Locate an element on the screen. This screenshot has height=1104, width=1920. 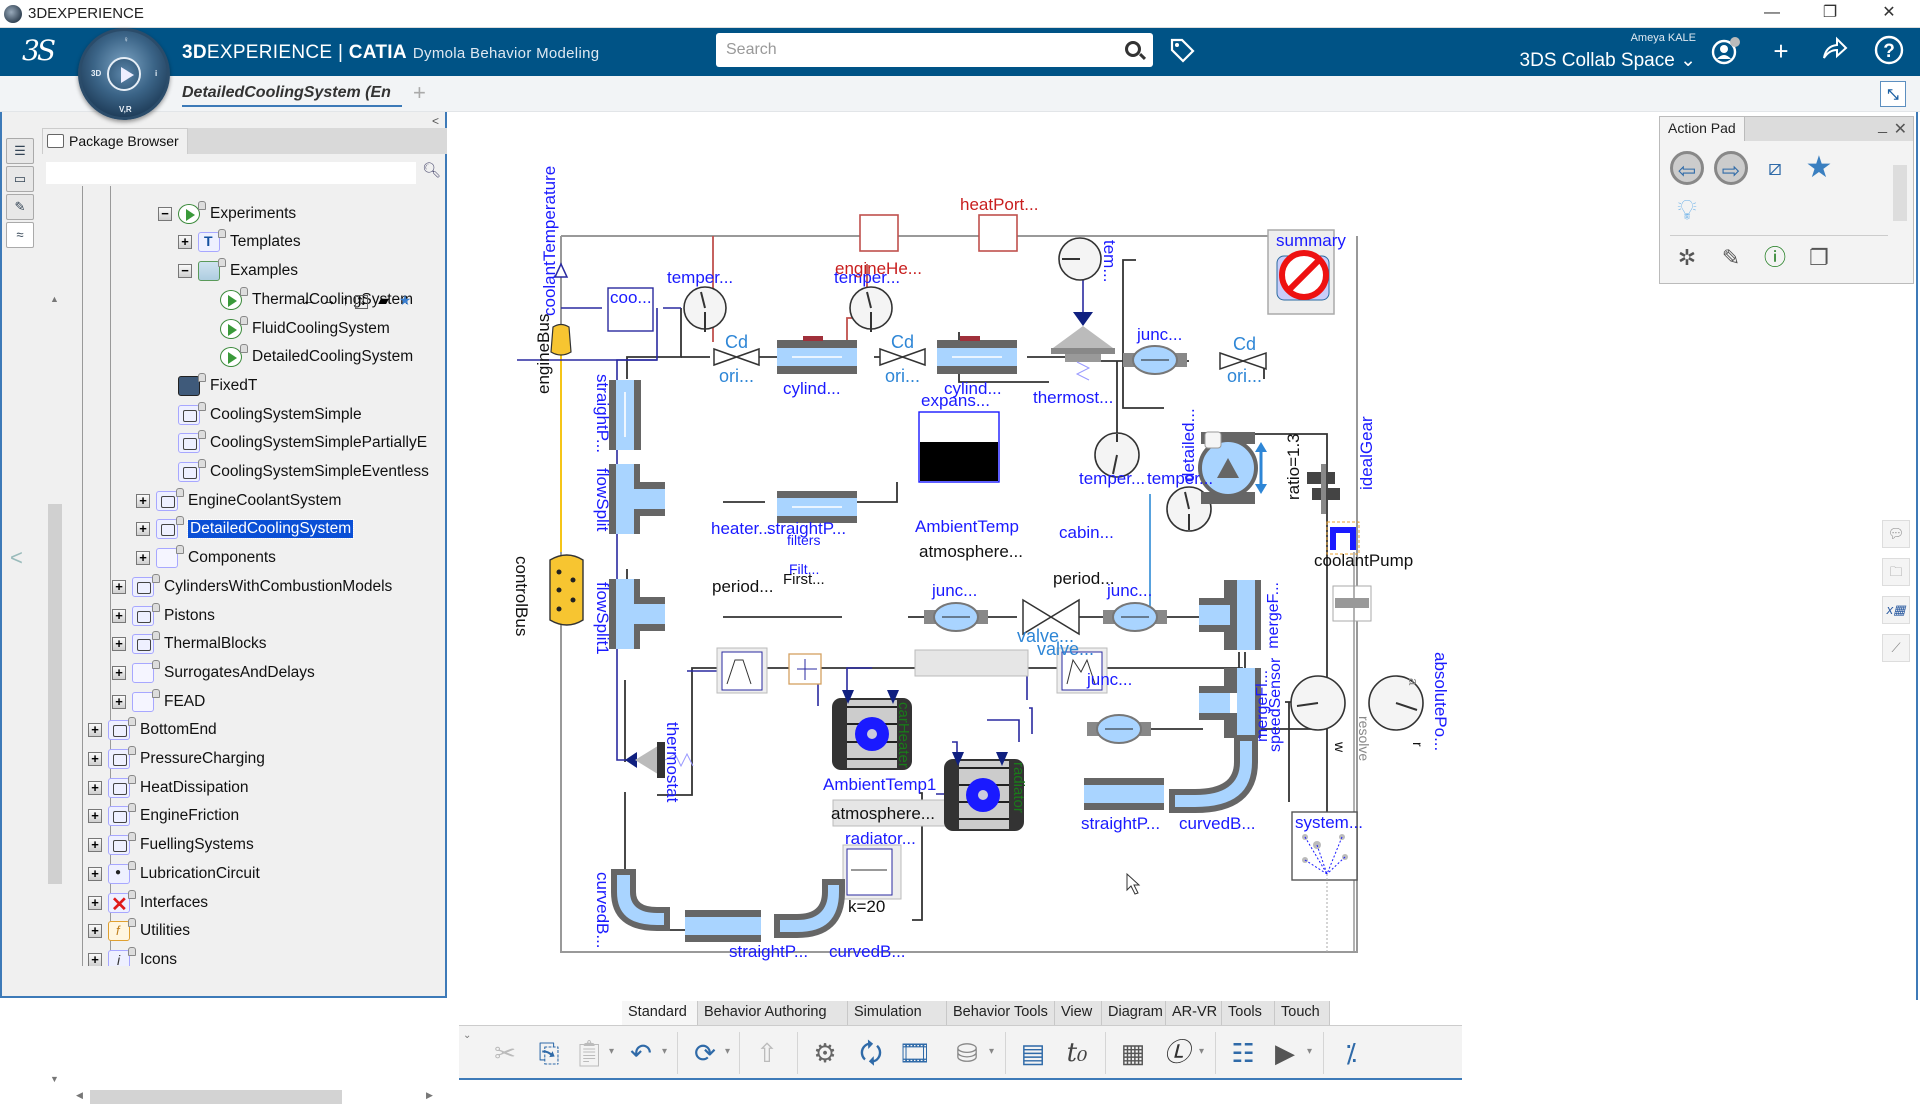
straight-pipe is located at coordinates (1124, 794).